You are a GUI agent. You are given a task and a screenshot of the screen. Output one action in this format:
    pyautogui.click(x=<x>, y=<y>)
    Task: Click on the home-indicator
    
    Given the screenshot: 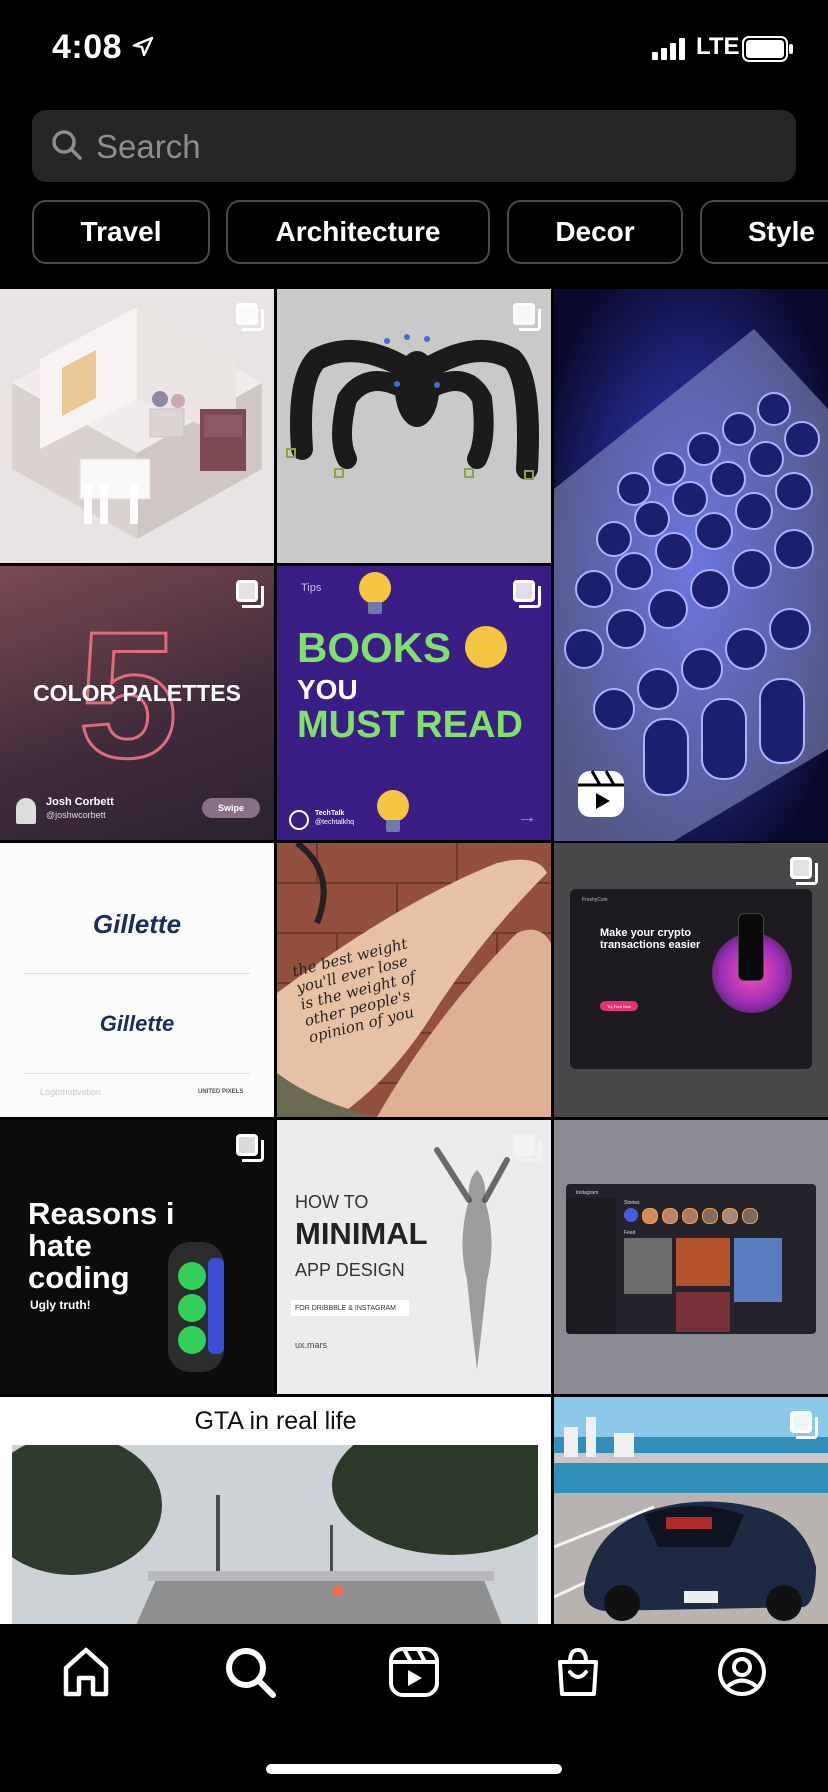 What is the action you would take?
    pyautogui.click(x=414, y=1769)
    